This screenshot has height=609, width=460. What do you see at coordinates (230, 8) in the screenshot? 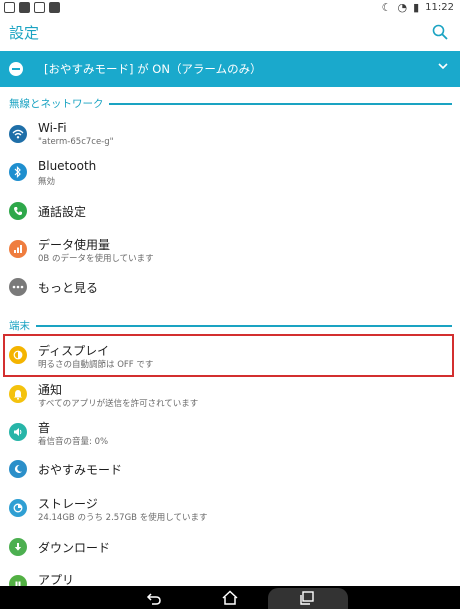
I see `status-bar: ☾ ◔ ▮ 11:22` at bounding box center [230, 8].